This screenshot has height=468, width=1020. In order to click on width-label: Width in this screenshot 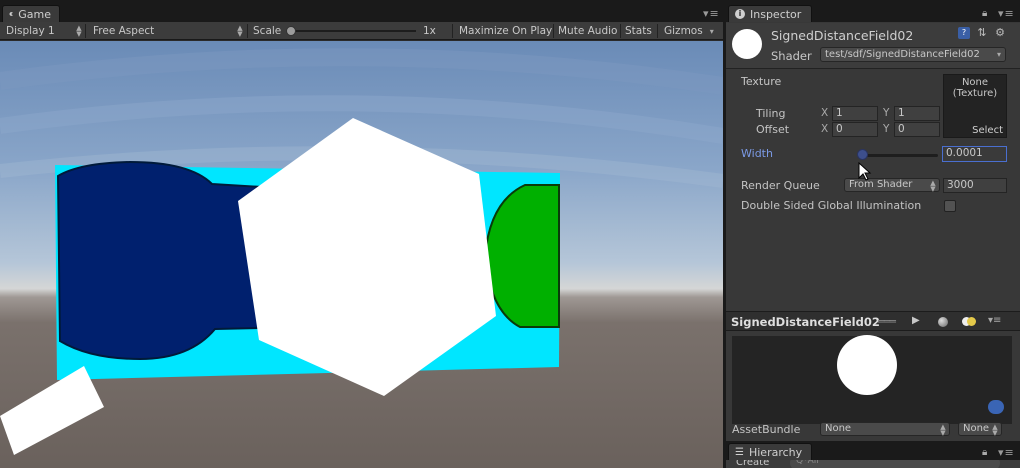, I will do `click(757, 153)`.